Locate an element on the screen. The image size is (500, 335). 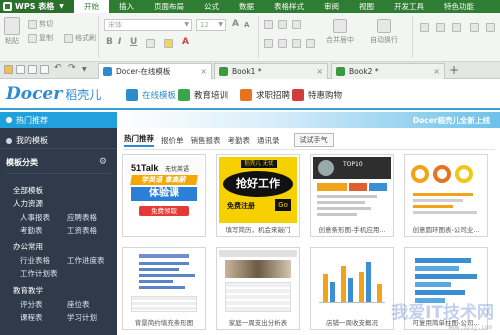
fill-color-icon is located at coordinates (168, 43).